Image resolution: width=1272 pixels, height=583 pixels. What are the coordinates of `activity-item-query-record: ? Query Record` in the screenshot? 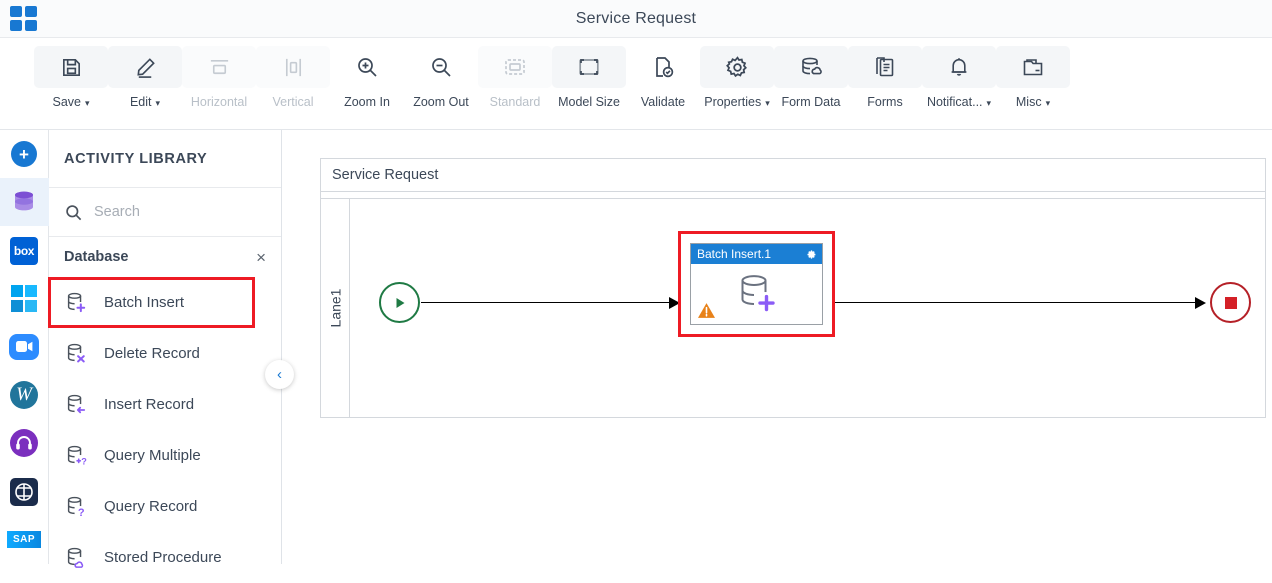 It's located at (165, 506).